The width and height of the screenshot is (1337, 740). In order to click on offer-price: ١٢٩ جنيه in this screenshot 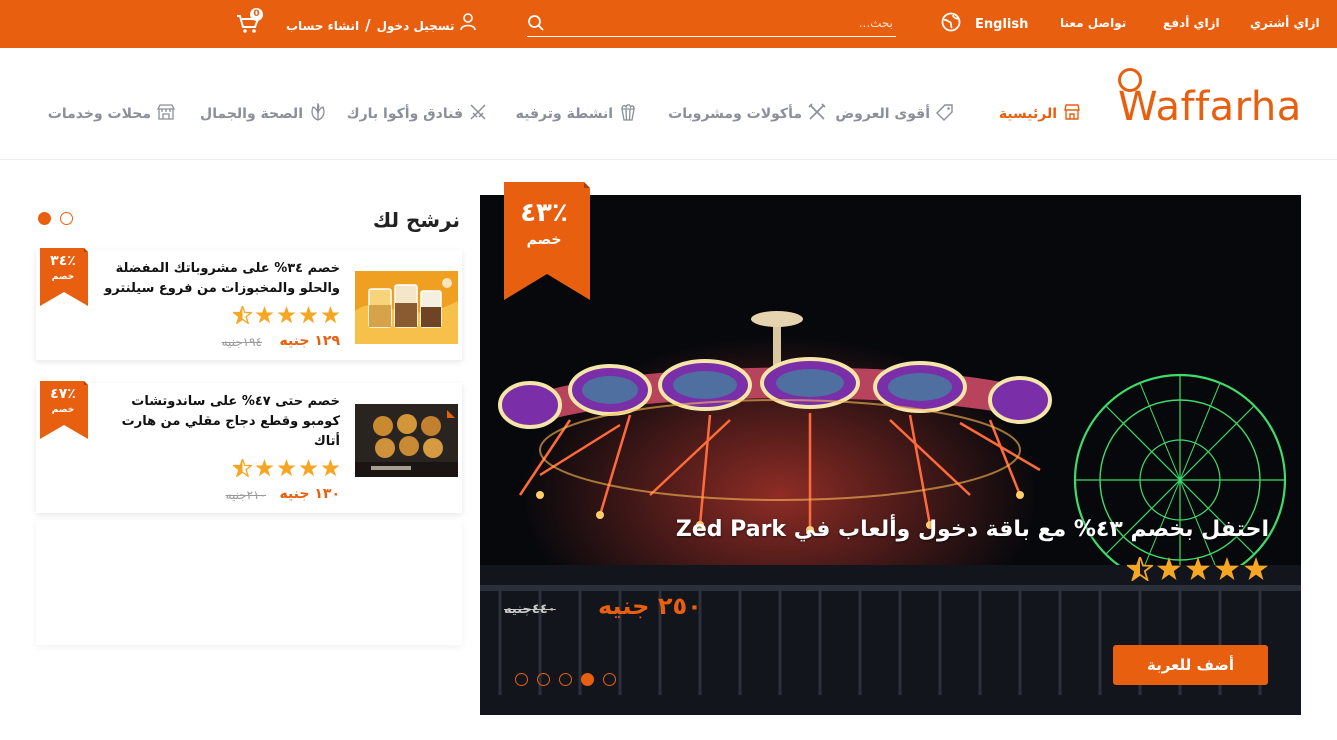, I will do `click(309, 341)`.